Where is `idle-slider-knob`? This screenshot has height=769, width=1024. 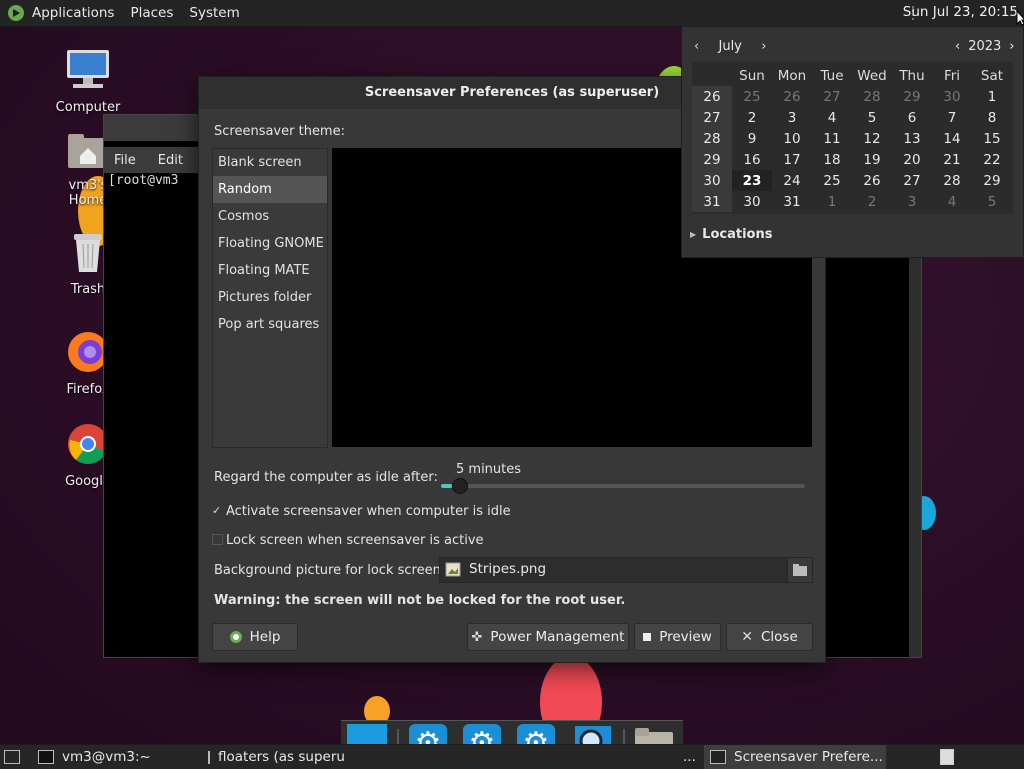
idle-slider-knob is located at coordinates (459, 486).